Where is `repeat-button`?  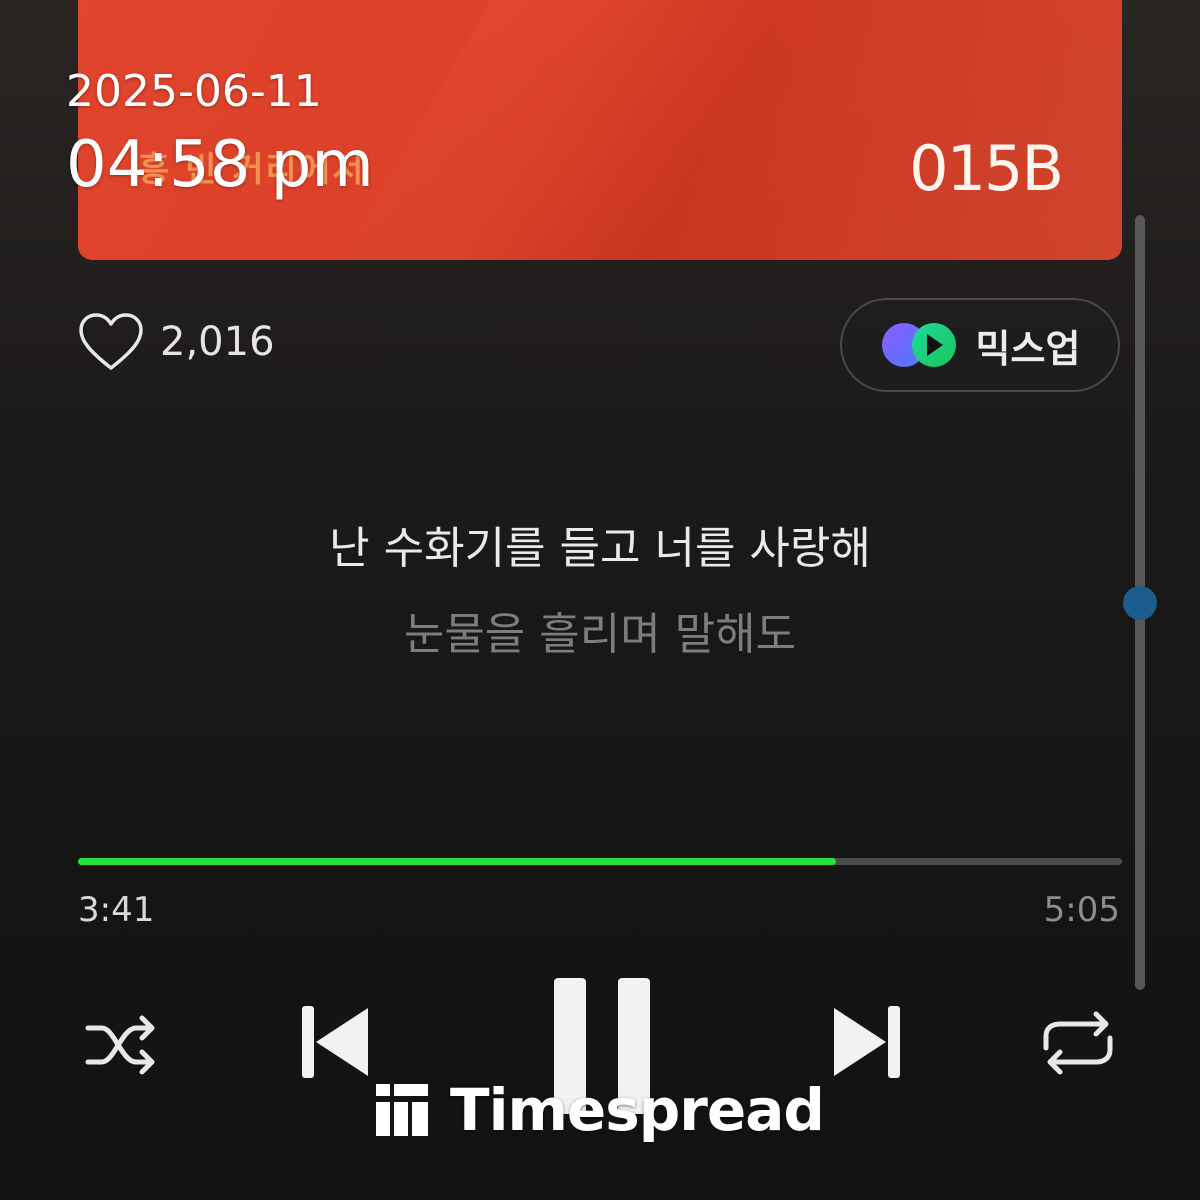 repeat-button is located at coordinates (1078, 1043).